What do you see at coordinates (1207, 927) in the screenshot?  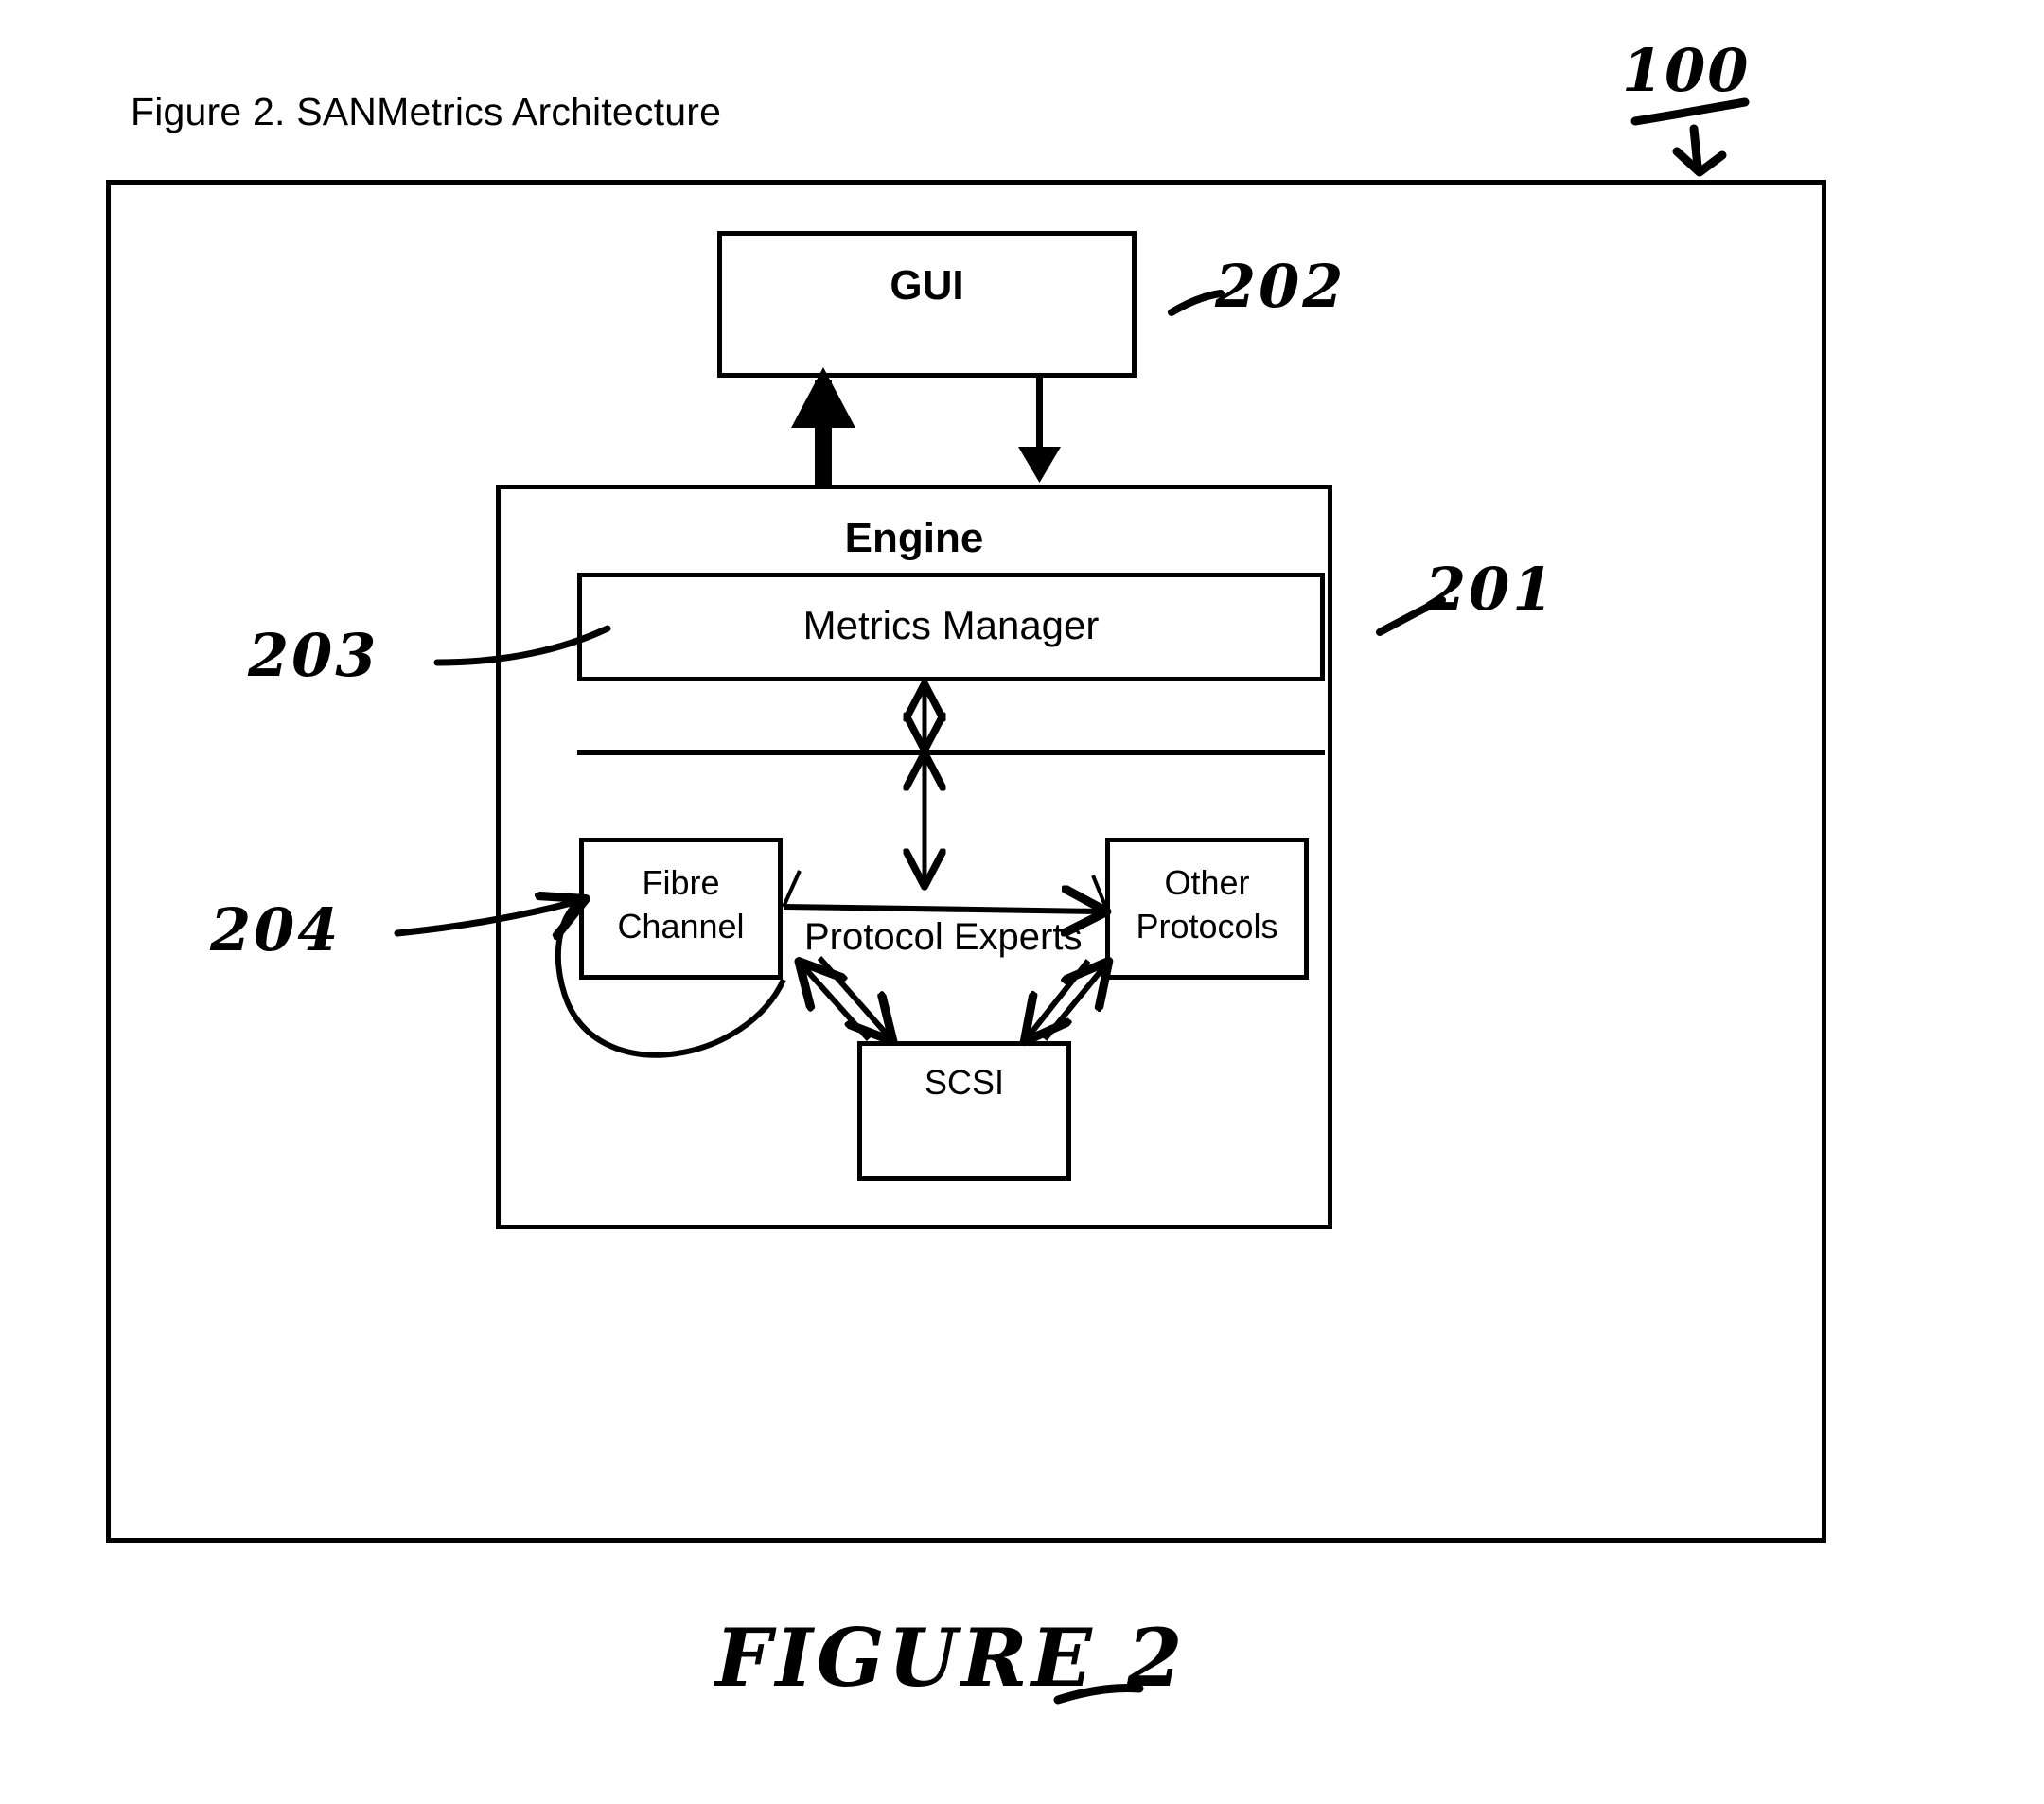 I see `block-other-protocols-label-line2: Protocols` at bounding box center [1207, 927].